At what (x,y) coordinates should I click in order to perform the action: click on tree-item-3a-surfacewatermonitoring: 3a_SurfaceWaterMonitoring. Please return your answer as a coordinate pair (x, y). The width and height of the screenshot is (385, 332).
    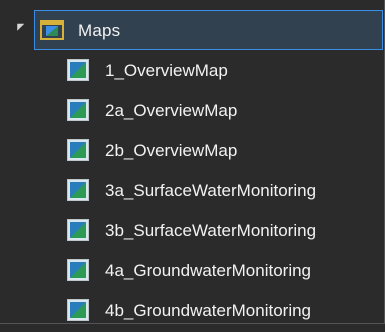
    Looking at the image, I should click on (192, 192).